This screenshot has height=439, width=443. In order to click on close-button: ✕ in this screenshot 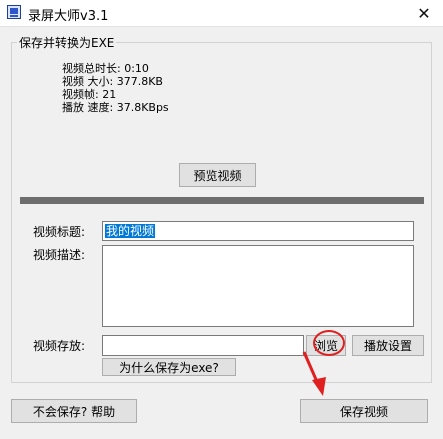, I will do `click(424, 13)`.